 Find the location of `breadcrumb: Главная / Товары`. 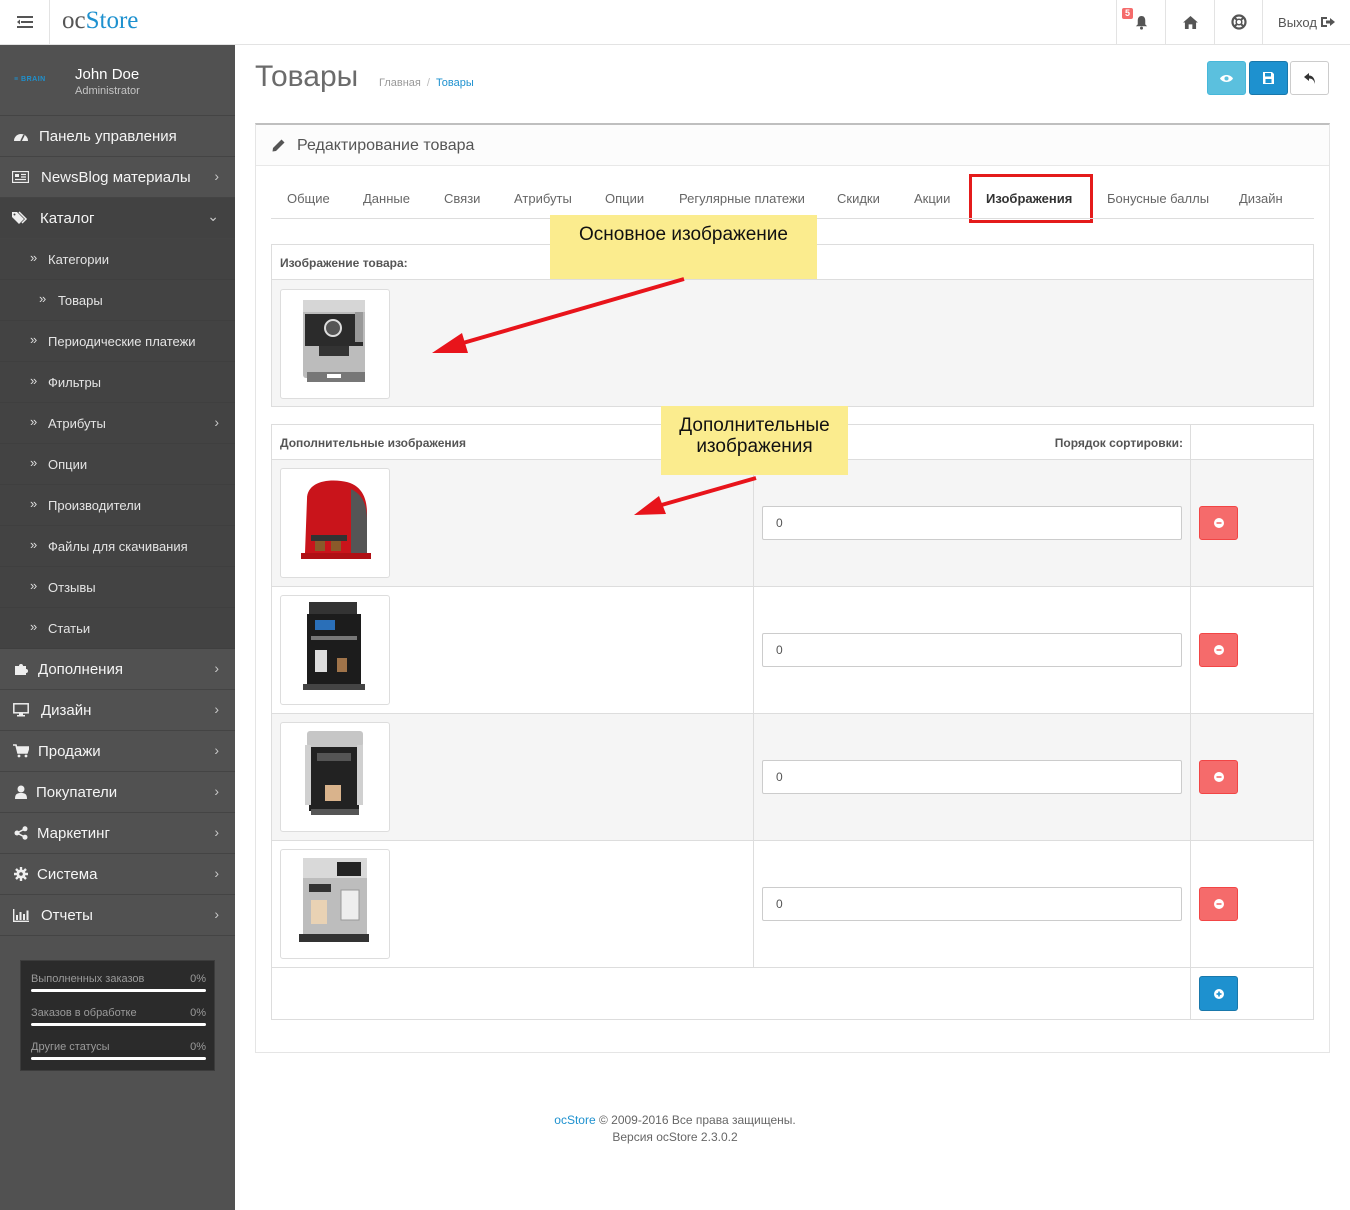

breadcrumb: Главная / Товары is located at coordinates (426, 83).